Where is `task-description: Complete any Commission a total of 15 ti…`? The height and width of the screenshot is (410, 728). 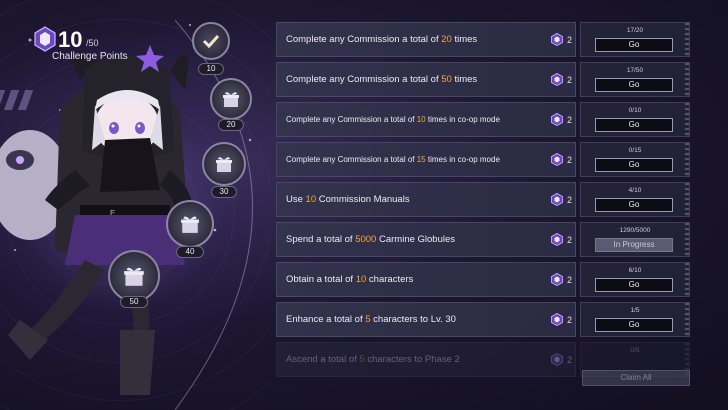
task-description: Complete any Commission a total of 15 ti… is located at coordinates (426, 159).